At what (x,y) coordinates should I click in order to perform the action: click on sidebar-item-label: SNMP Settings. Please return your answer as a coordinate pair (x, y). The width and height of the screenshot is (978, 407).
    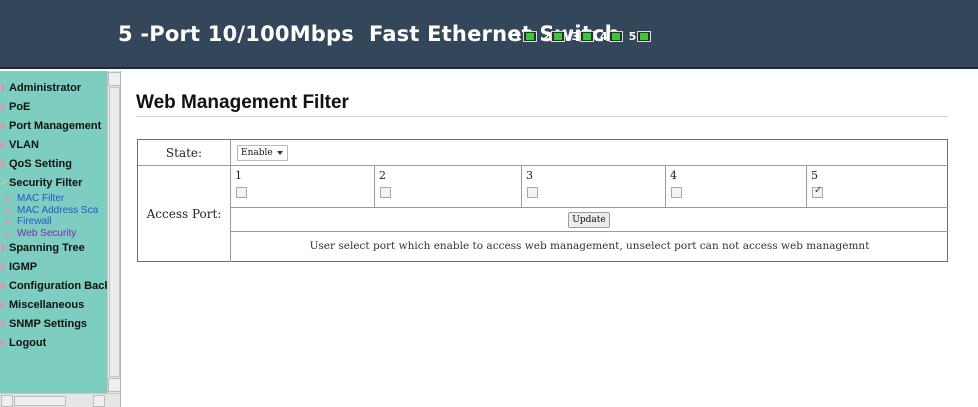
    Looking at the image, I should click on (48, 324).